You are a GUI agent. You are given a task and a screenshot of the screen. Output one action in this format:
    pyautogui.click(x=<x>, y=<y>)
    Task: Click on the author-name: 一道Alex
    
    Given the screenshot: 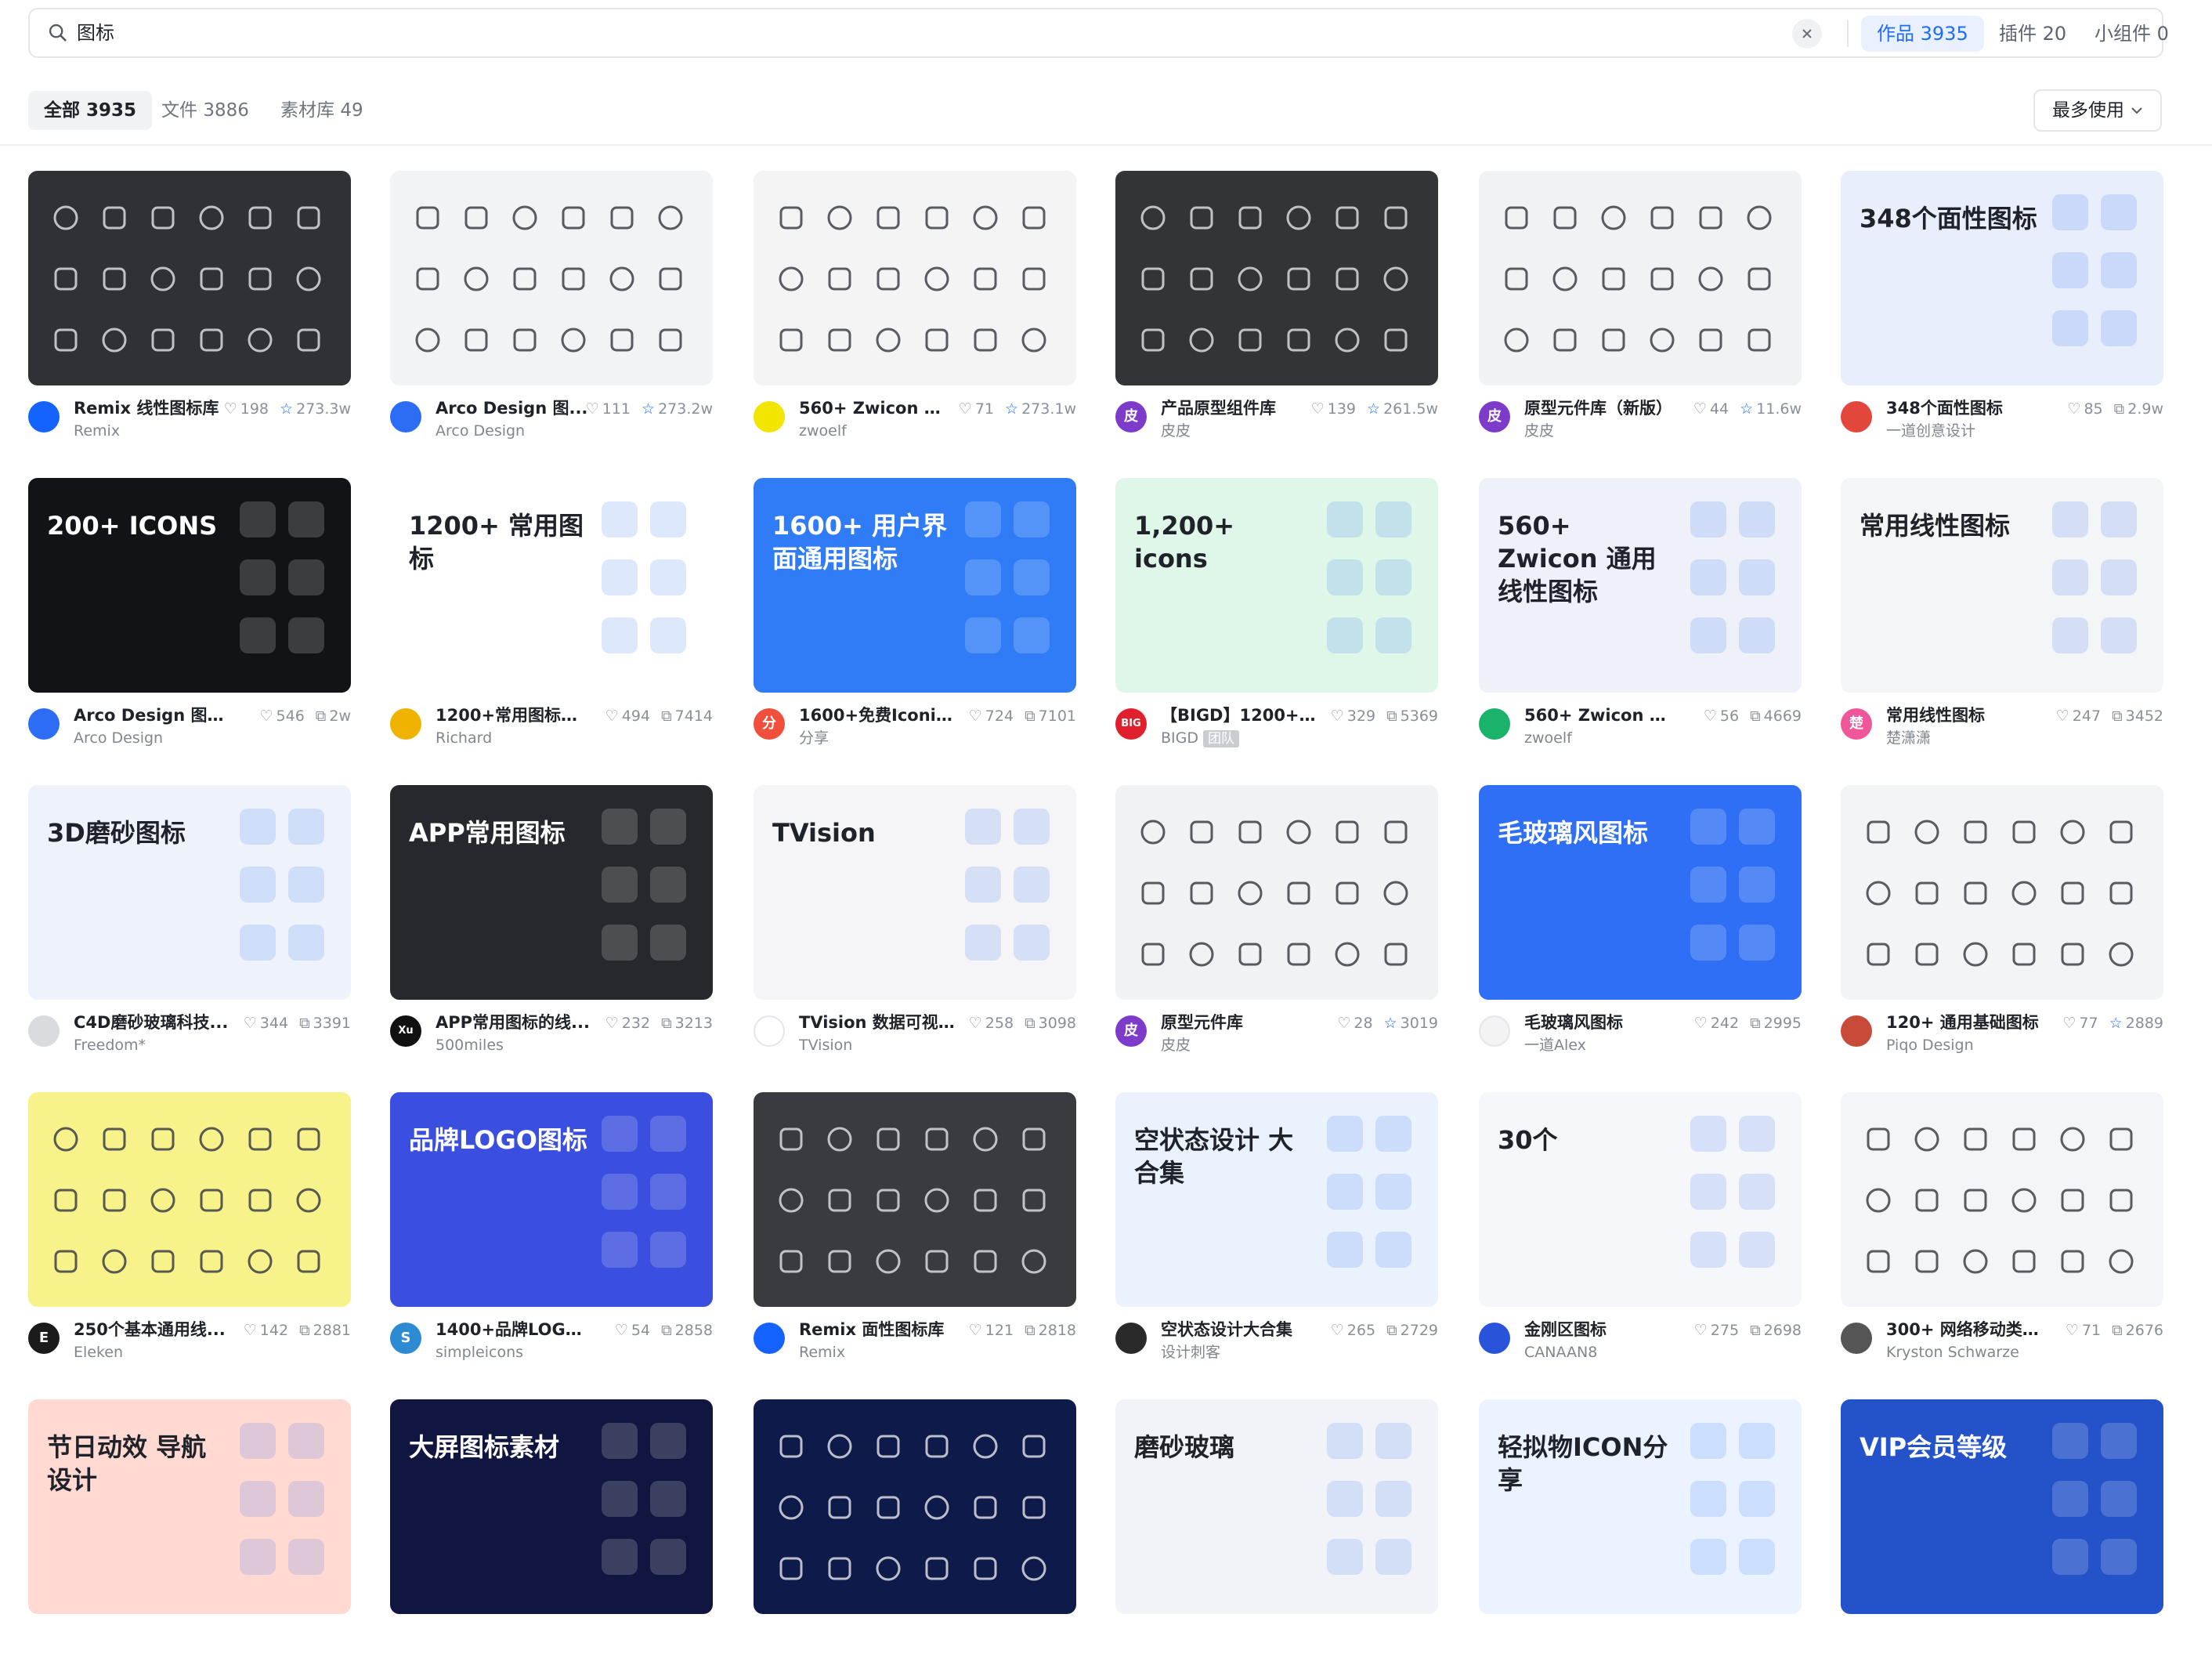 What is the action you would take?
    pyautogui.click(x=1555, y=1045)
    